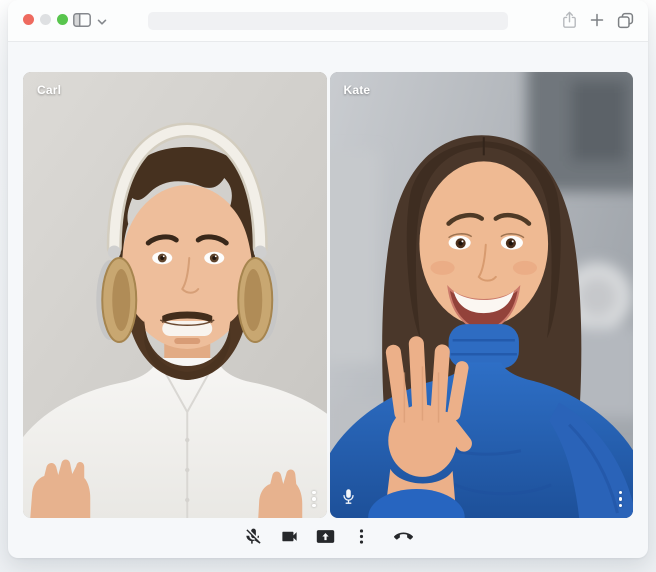 The width and height of the screenshot is (656, 572). I want to click on present-screen-button, so click(325, 538).